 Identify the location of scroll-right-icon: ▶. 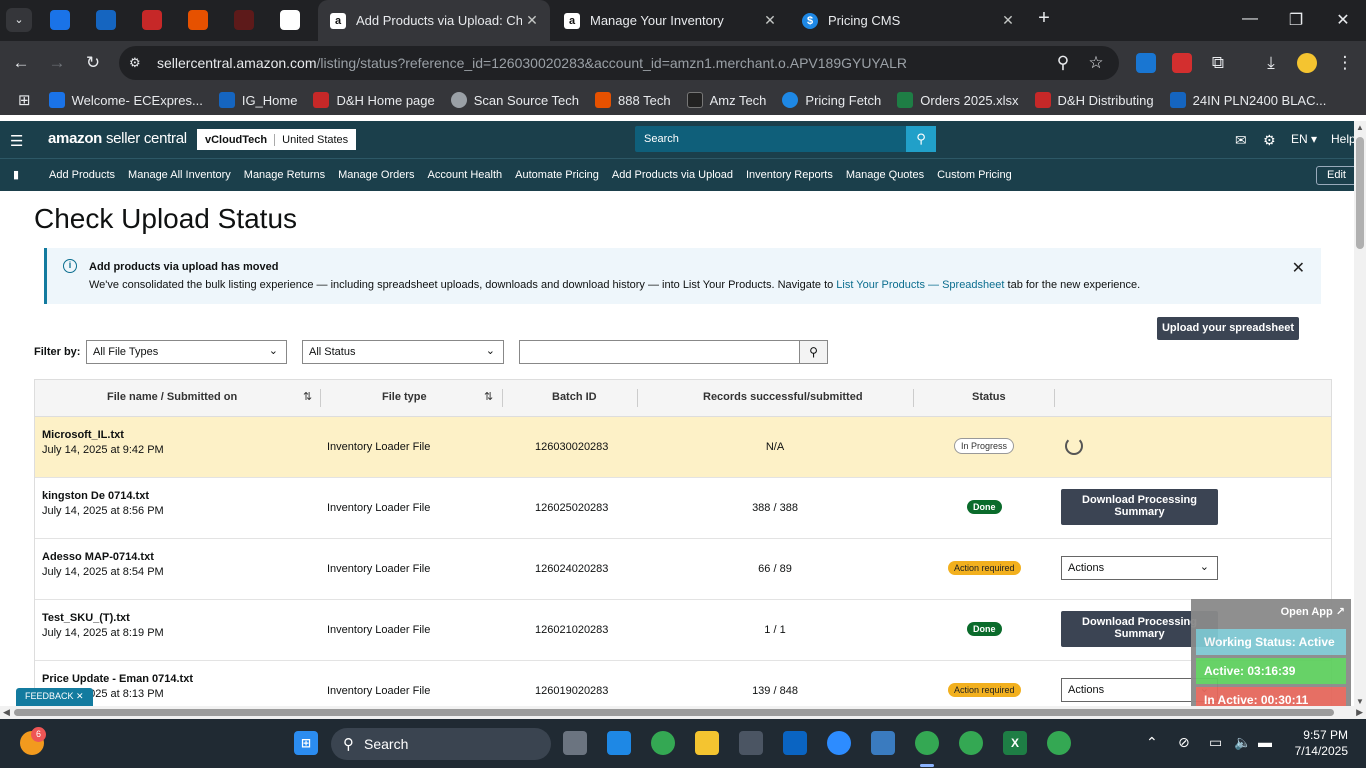
(1359, 712).